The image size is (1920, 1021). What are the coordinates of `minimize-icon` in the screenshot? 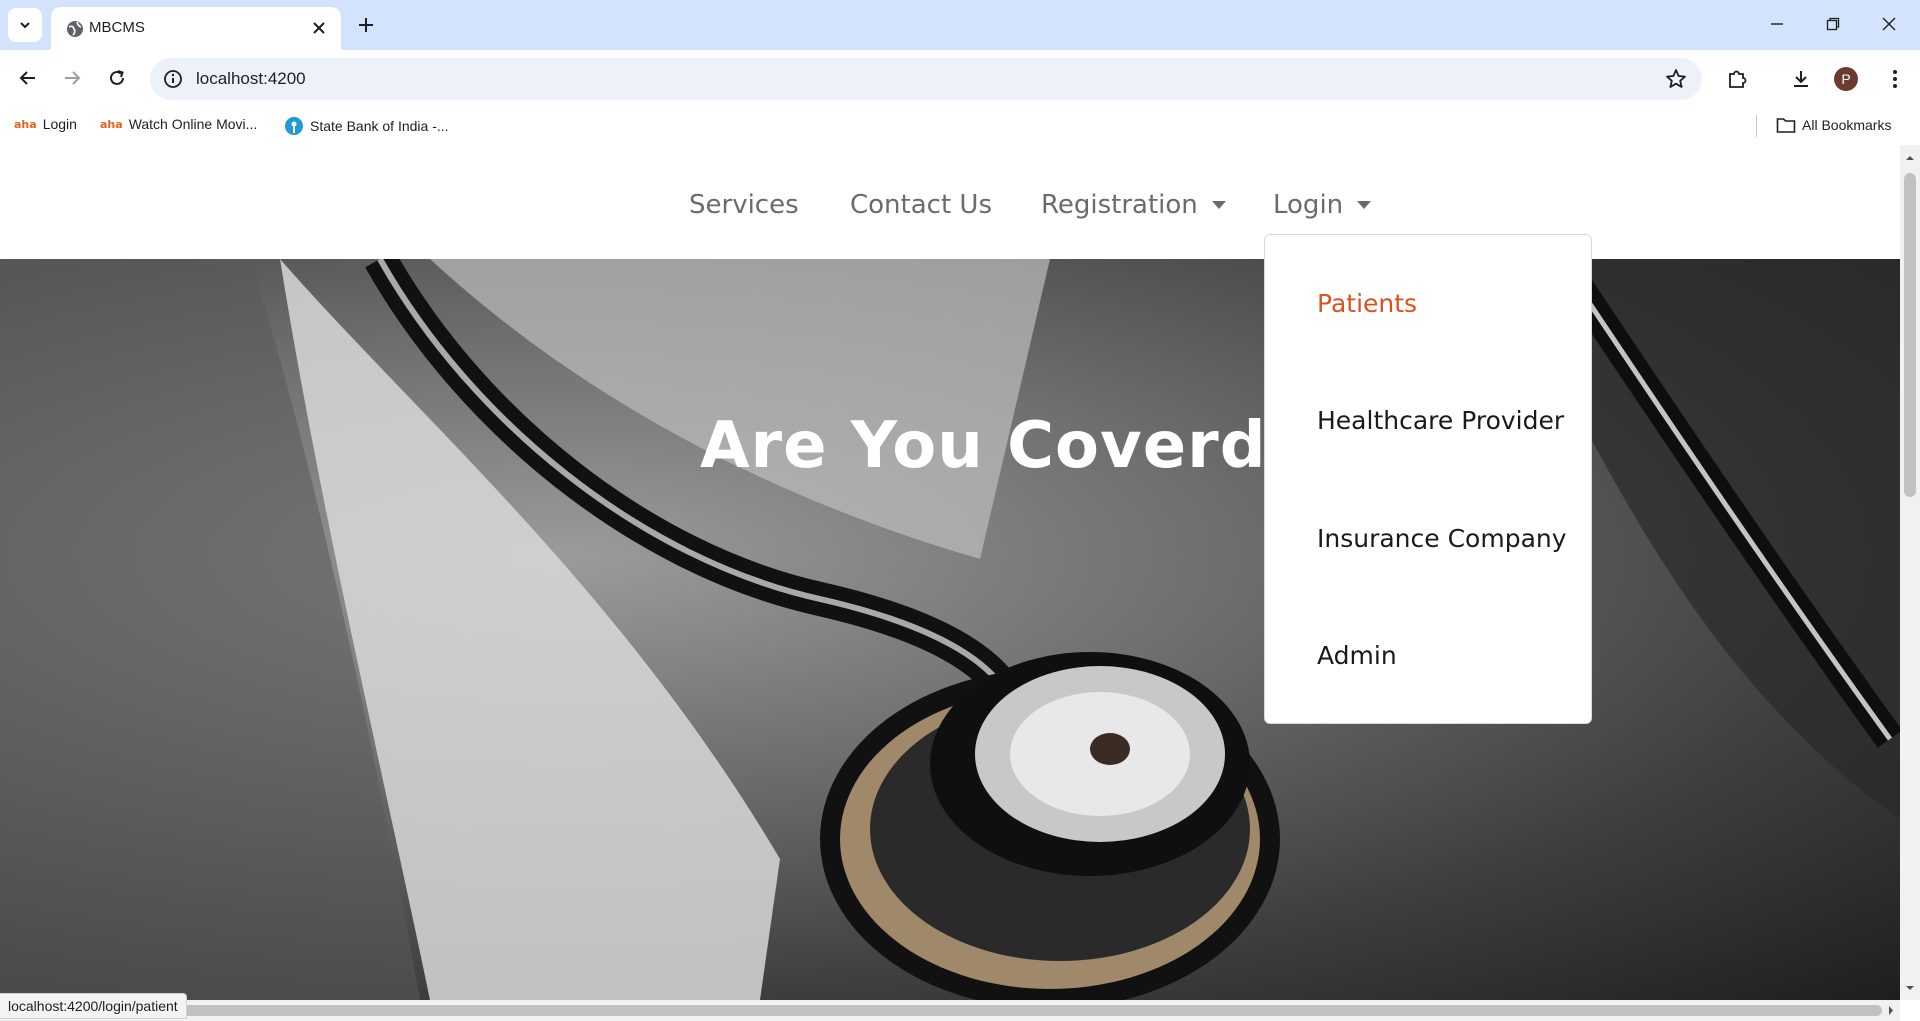 It's located at (1777, 24).